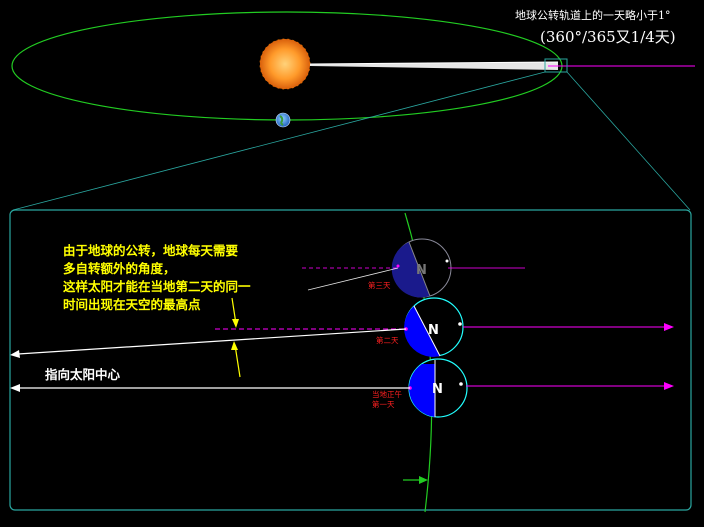  I want to click on day3-label: 第三天, so click(379, 285).